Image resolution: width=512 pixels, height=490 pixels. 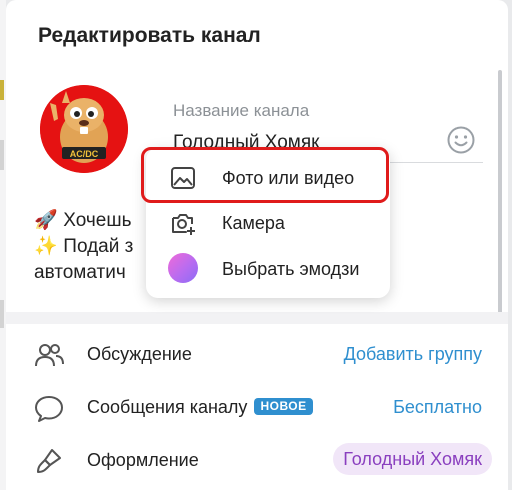 What do you see at coordinates (257, 318) in the screenshot?
I see `section-divider` at bounding box center [257, 318].